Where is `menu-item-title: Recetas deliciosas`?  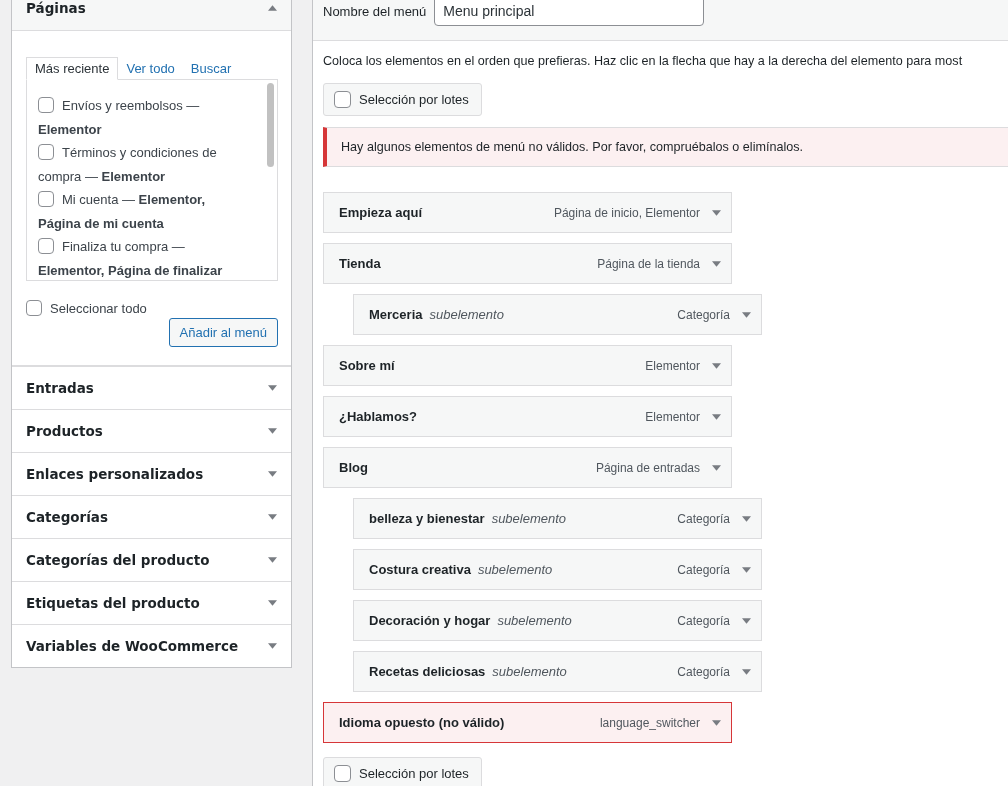
menu-item-title: Recetas deliciosas is located at coordinates (427, 671).